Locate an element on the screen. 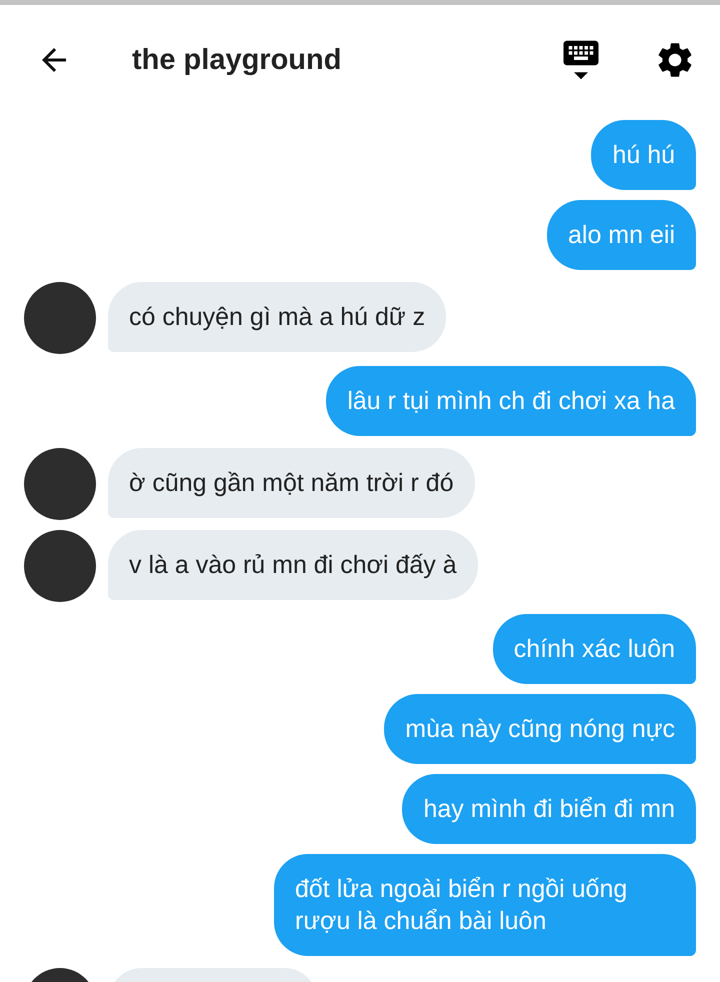 The image size is (720, 982). received-message: v là a vào rủ mn đi chơi đấy à is located at coordinates (293, 565).